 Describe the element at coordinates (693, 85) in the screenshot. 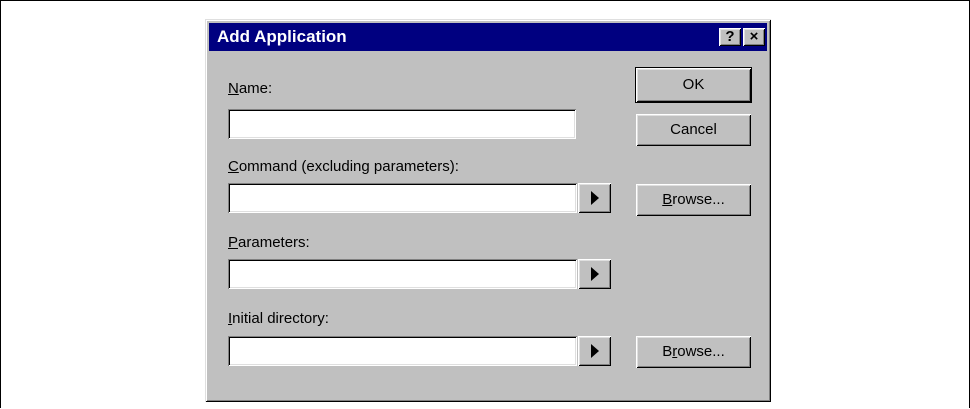

I see `ok-button: OK` at that location.